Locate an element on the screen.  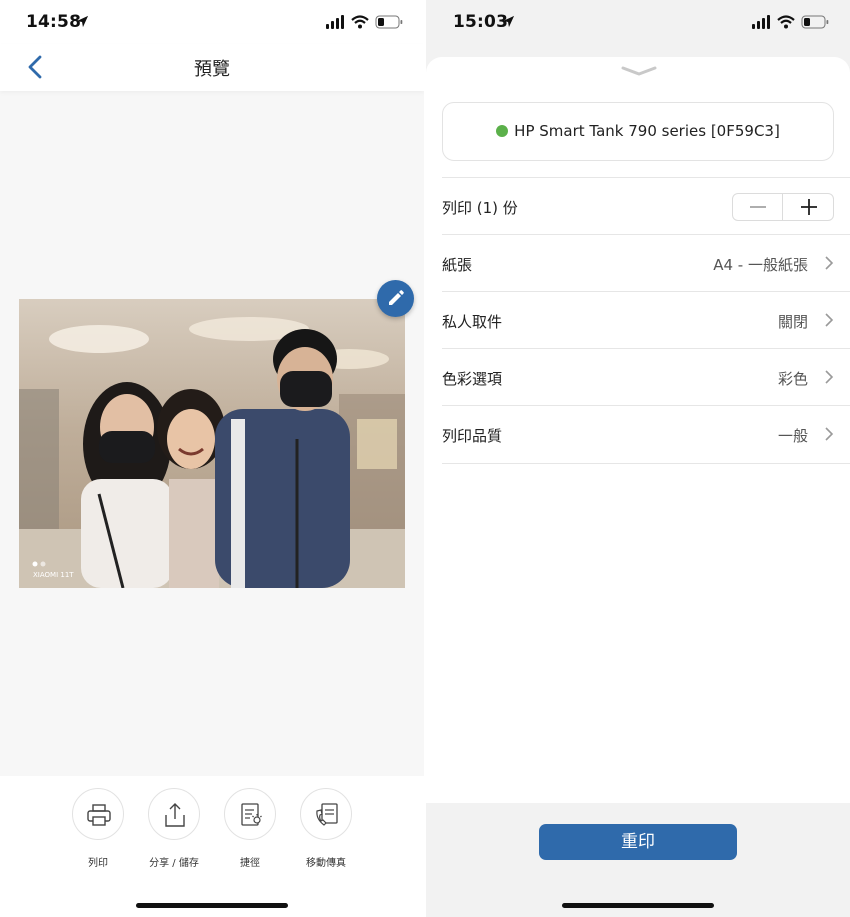
setting-row-private-pickup: 私人取件 關閉 is located at coordinates (638, 320).